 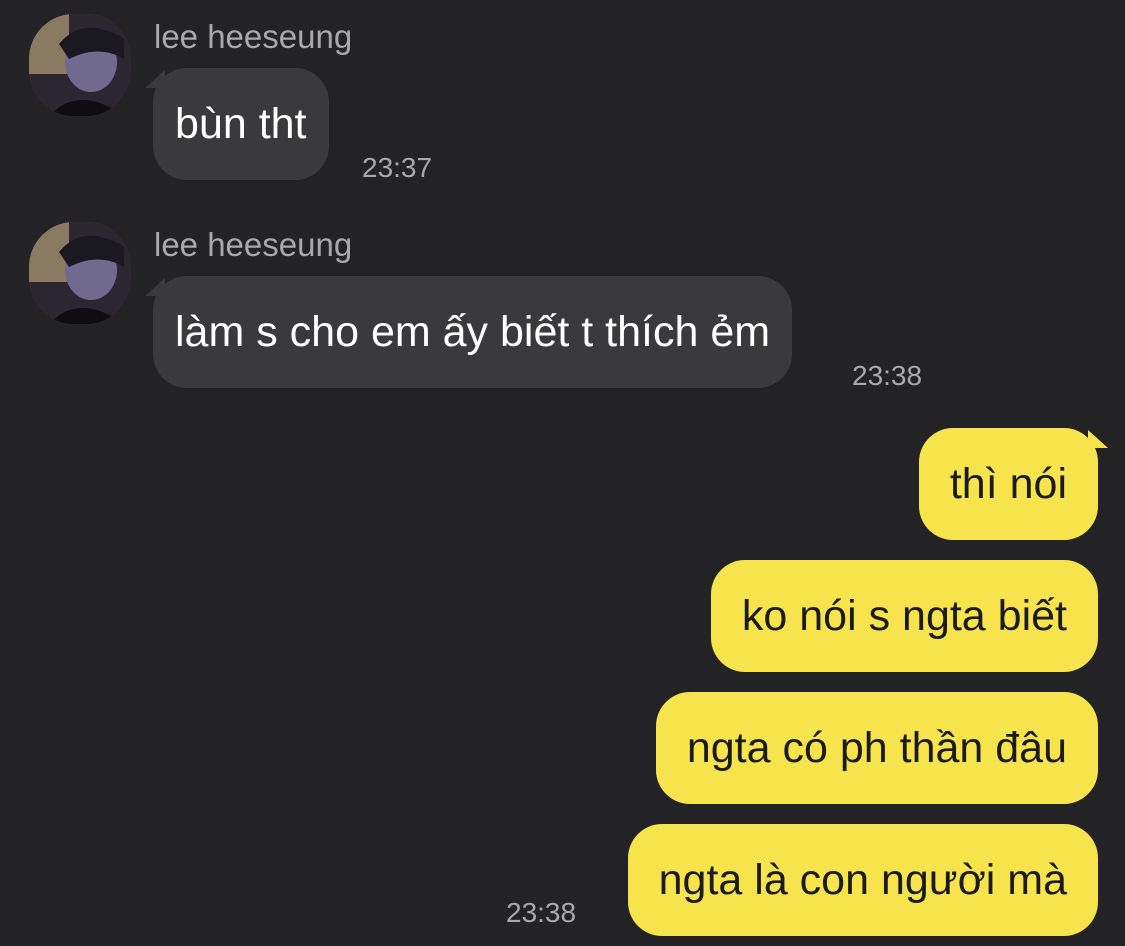 I want to click on outgoing-message-bubble: thì nói, so click(x=1008, y=484).